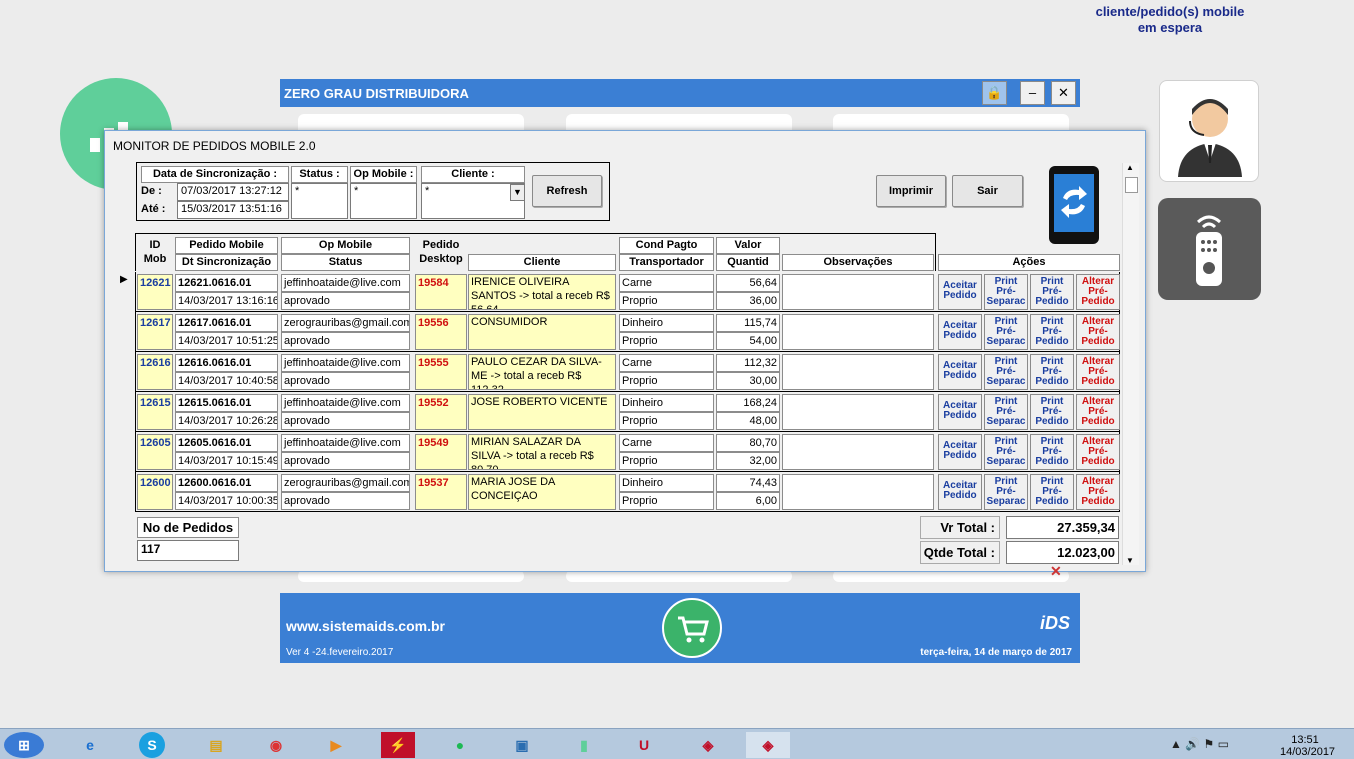 The width and height of the screenshot is (1354, 759). I want to click on remote-control-button, so click(1209, 249).